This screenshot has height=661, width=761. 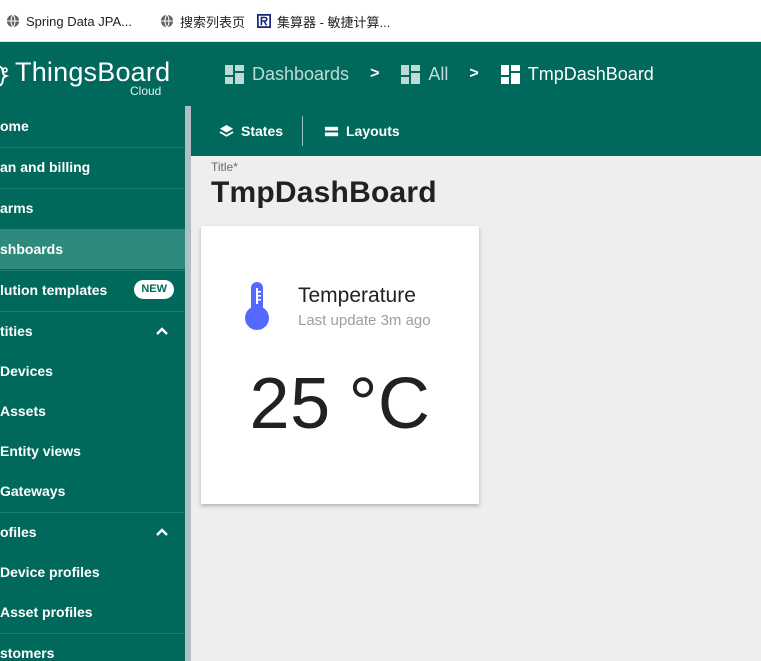 What do you see at coordinates (92, 74) in the screenshot?
I see `thingsboard-logo: ThingsBoard Cloud` at bounding box center [92, 74].